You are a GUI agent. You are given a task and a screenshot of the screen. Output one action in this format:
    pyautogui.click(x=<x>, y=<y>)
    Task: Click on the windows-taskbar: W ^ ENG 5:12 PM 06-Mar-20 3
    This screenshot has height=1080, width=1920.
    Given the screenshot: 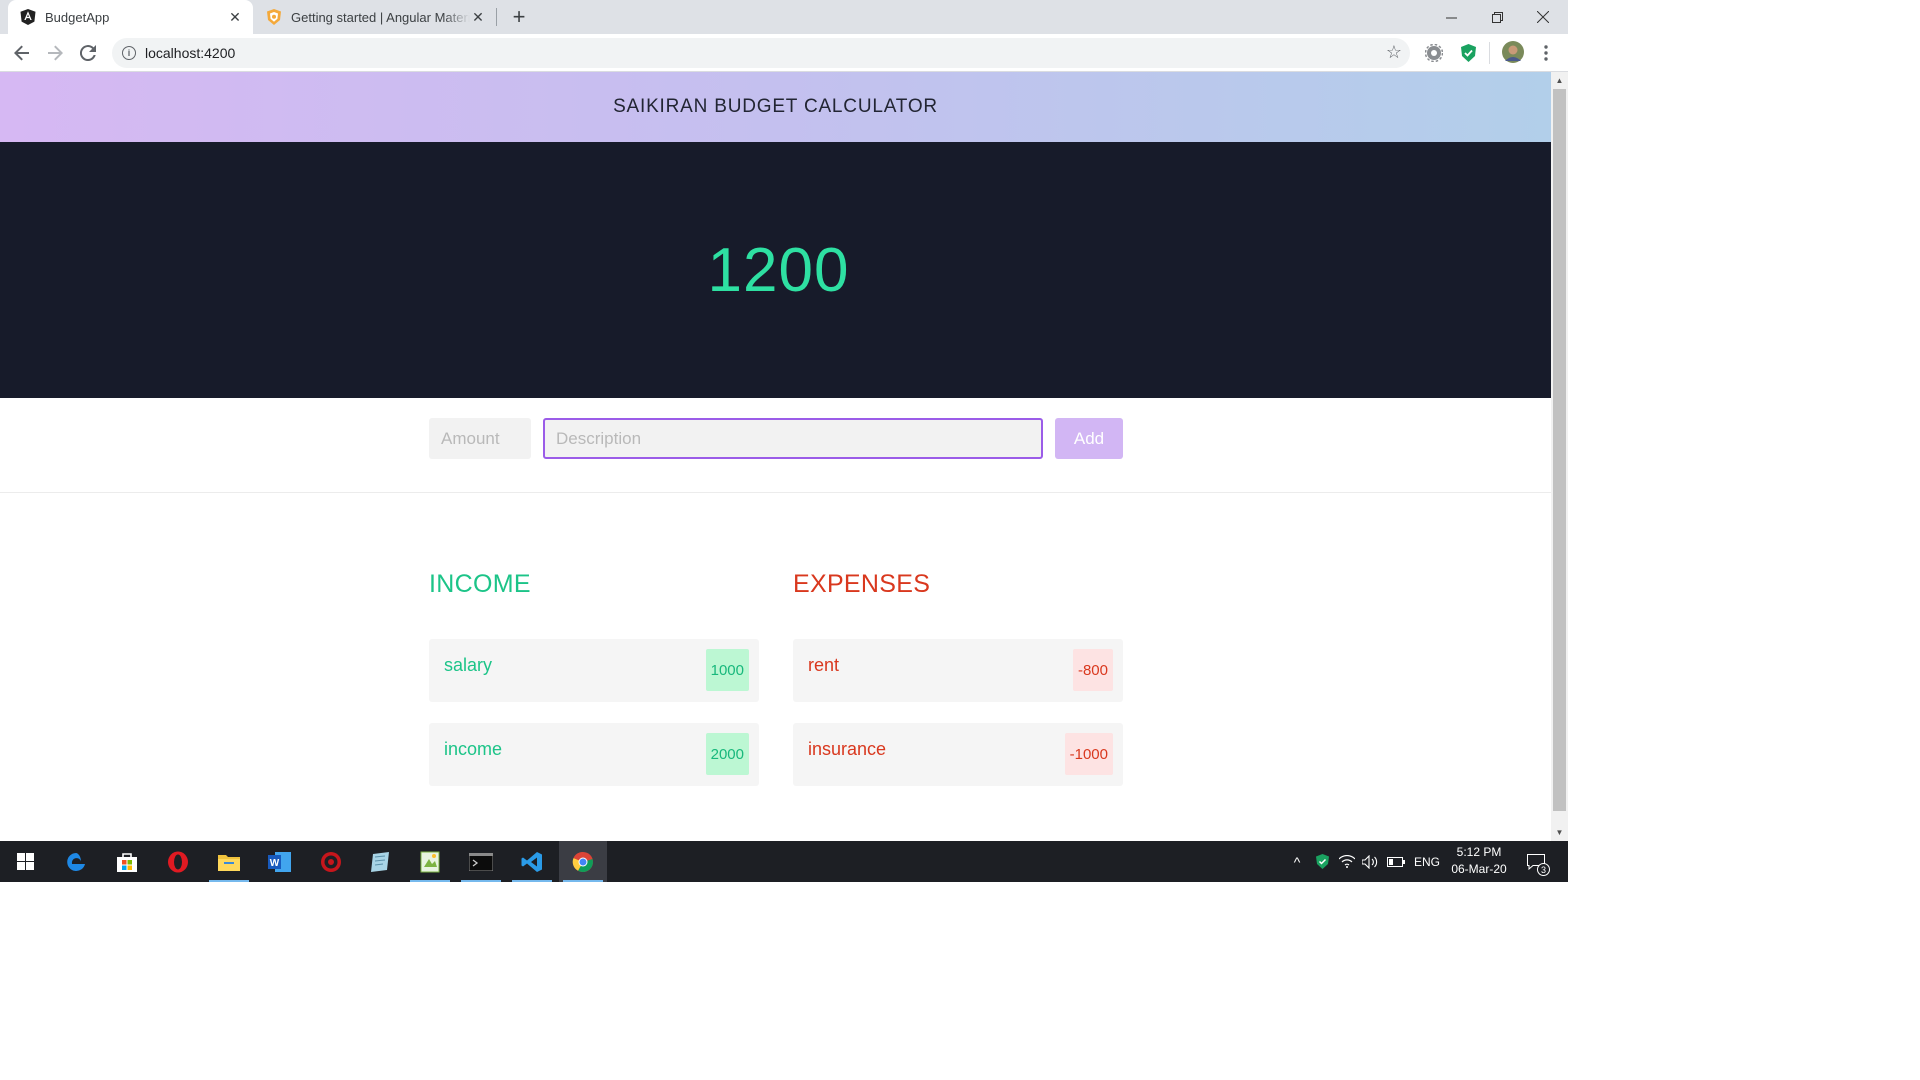 What is the action you would take?
    pyautogui.click(x=784, y=861)
    